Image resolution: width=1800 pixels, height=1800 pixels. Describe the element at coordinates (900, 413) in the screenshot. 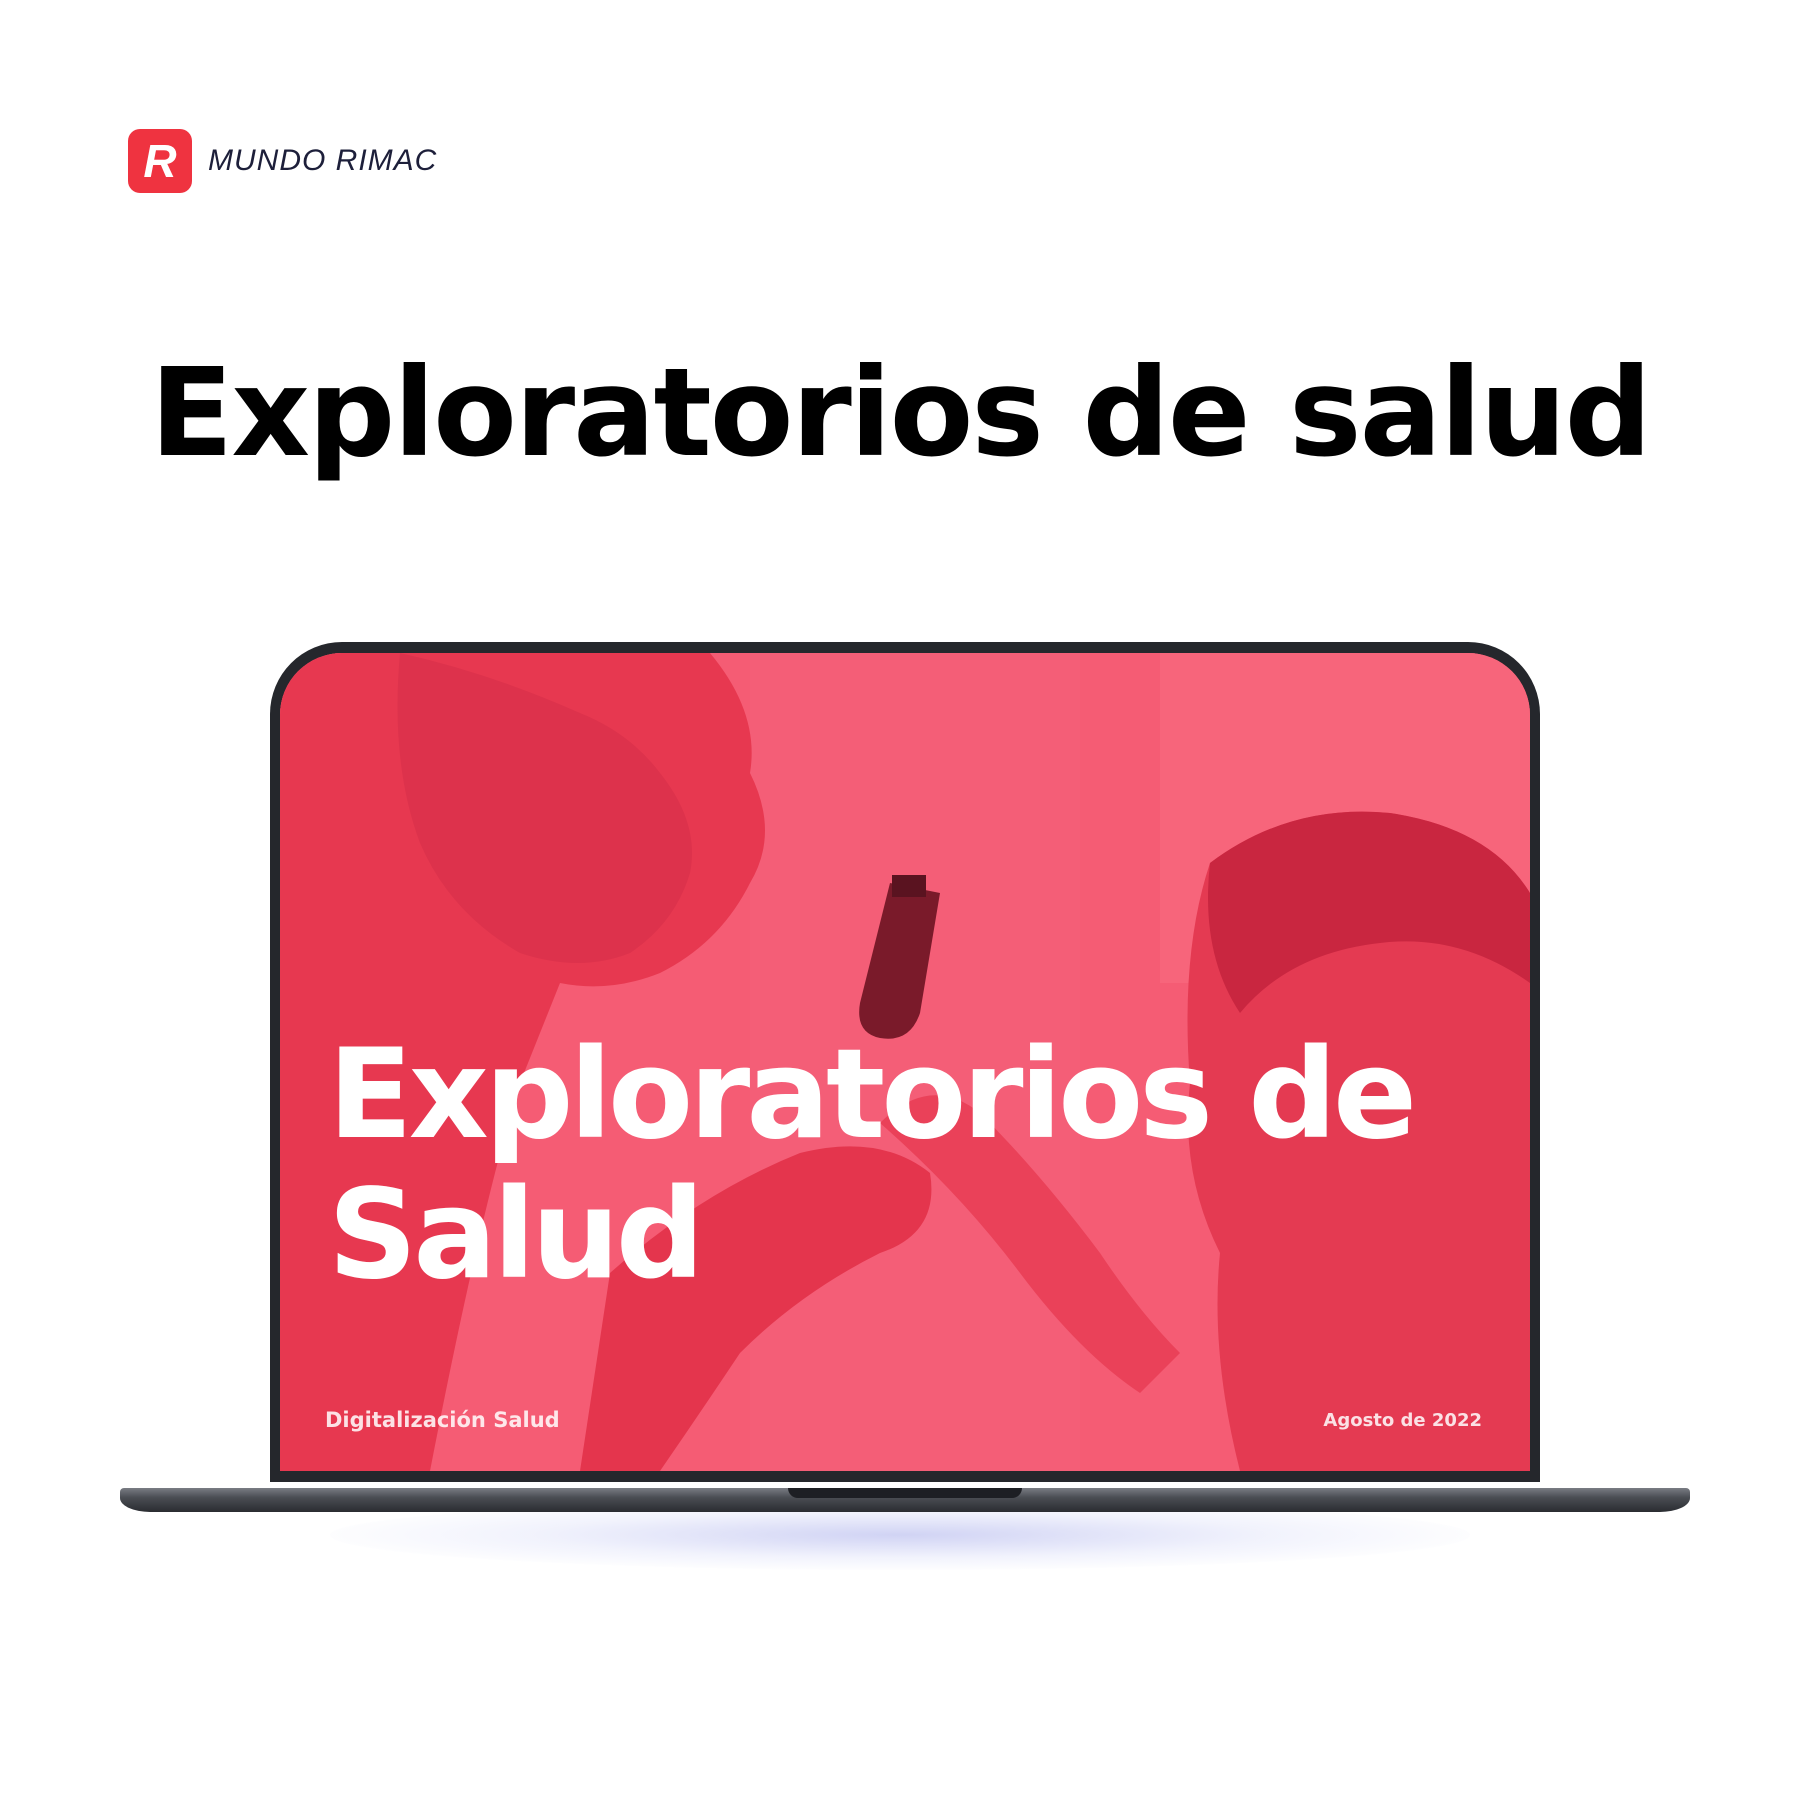

I see `page-title: Exploratorios de salud` at that location.